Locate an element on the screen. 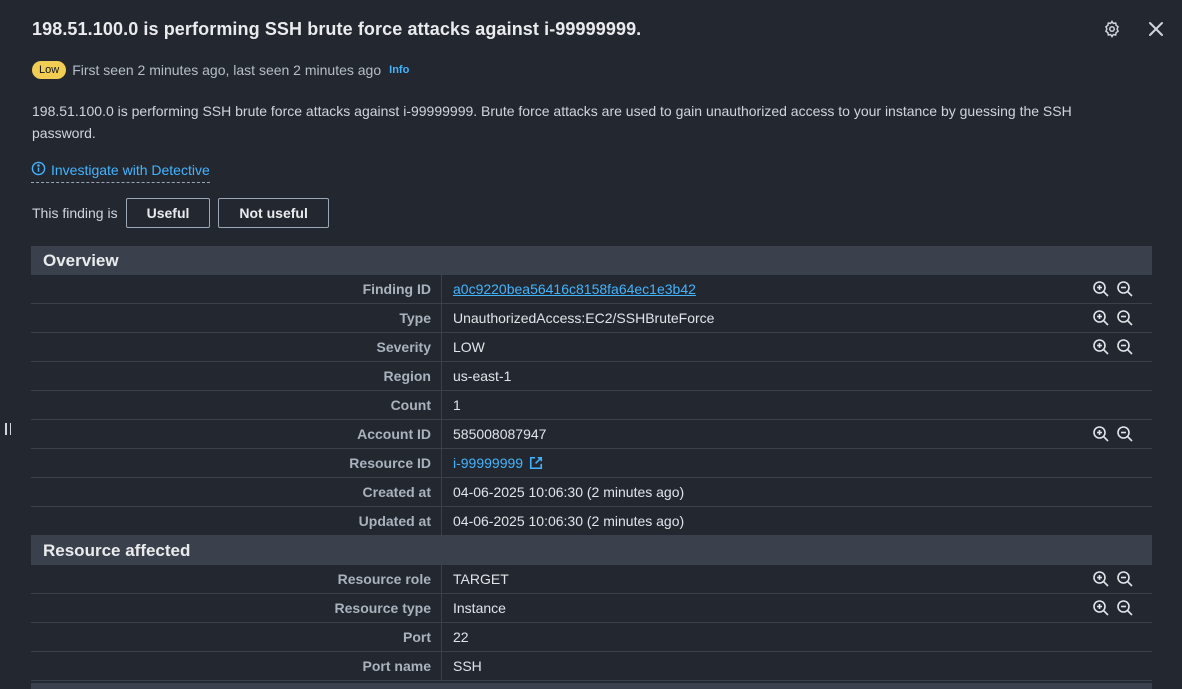 The height and width of the screenshot is (689, 1182). row-label: Resource role is located at coordinates (236, 579).